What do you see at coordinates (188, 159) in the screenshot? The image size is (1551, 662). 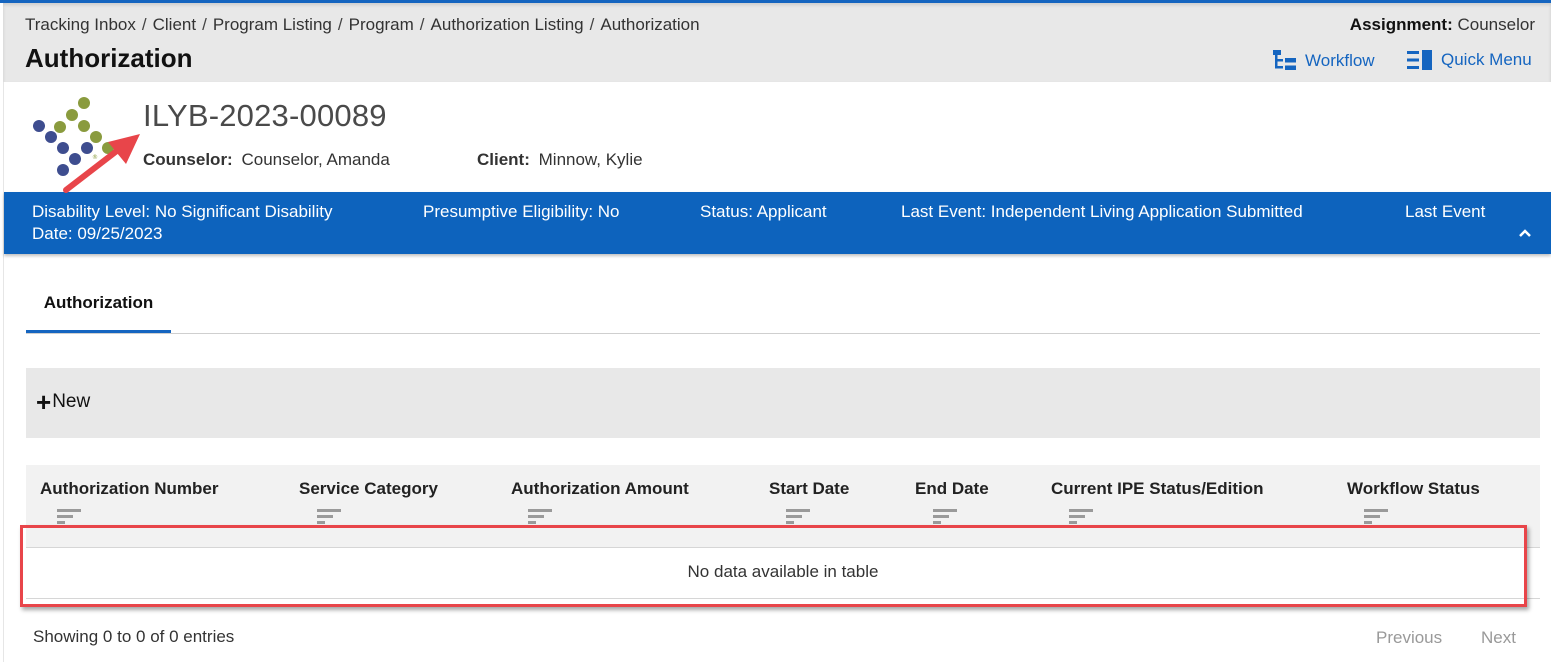 I see `counselor-label: Counselor:` at bounding box center [188, 159].